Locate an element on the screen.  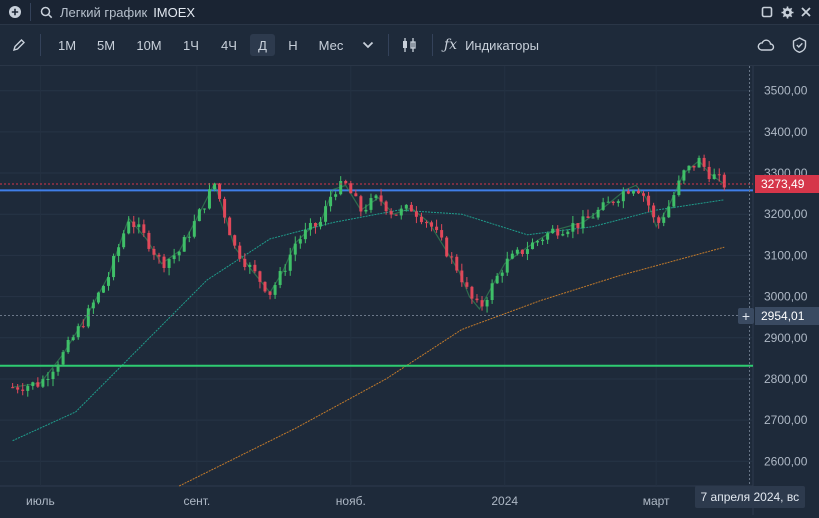
shield-check-icon is located at coordinates (799, 45).